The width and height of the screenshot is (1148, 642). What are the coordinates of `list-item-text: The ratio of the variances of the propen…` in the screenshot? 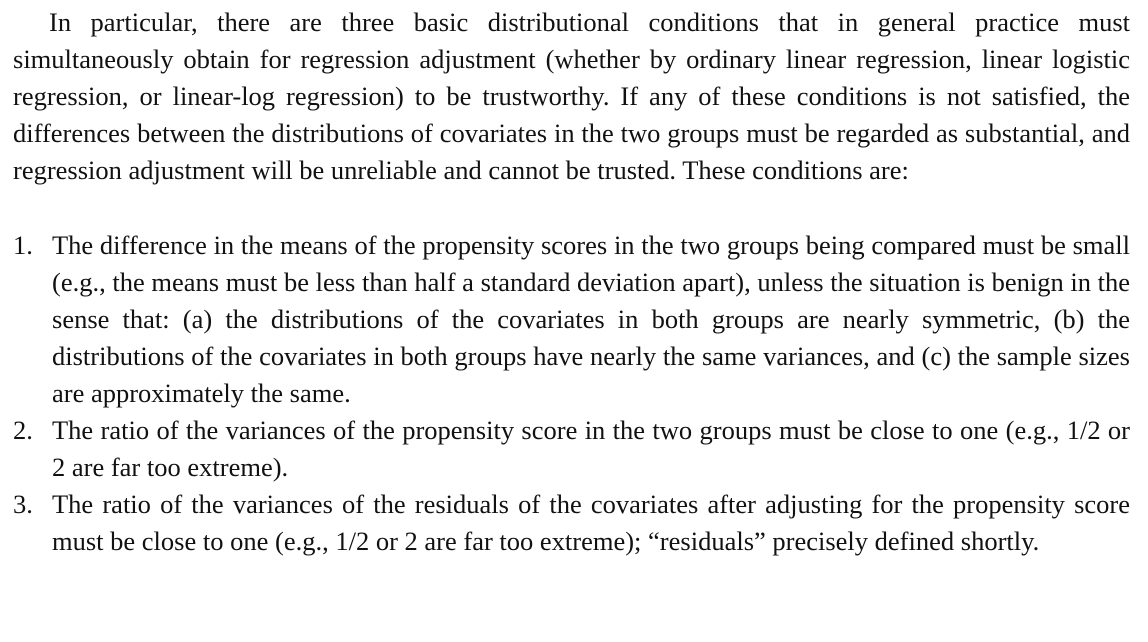 It's located at (591, 448).